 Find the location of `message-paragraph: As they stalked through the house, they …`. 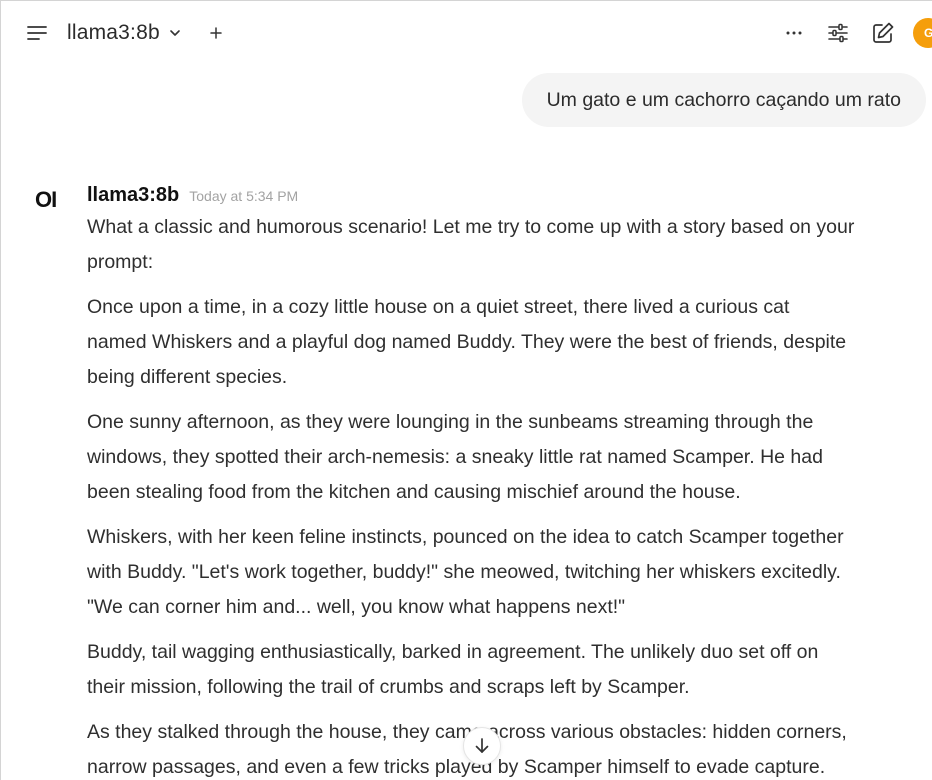

message-paragraph: As they stalked through the house, they … is located at coordinates (509, 747).